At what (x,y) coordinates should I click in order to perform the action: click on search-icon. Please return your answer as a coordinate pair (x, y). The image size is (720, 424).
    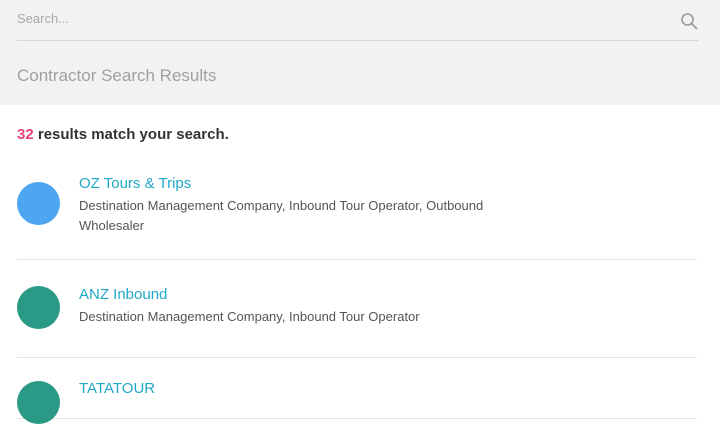
    Looking at the image, I should click on (689, 21).